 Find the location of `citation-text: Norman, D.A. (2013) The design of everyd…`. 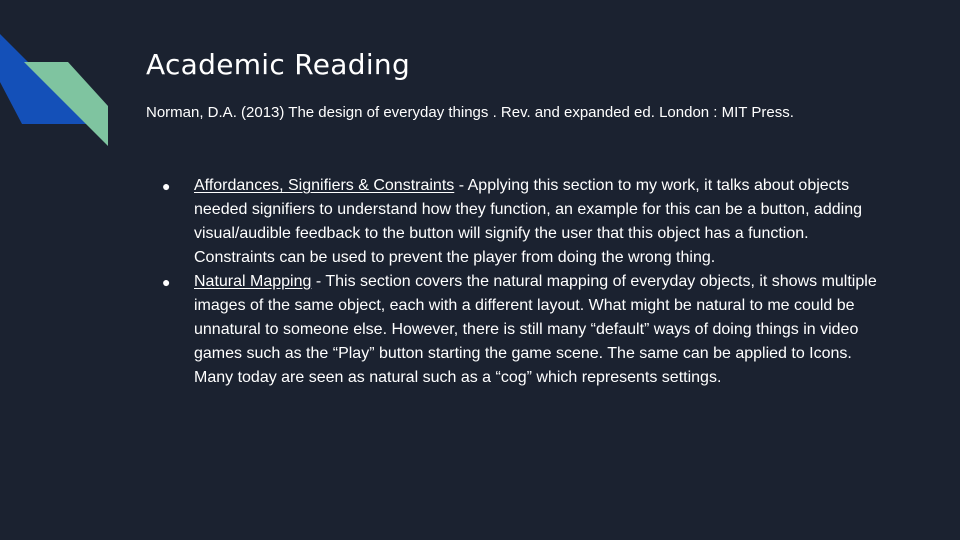

citation-text: Norman, D.A. (2013) The design of everyd… is located at coordinates (470, 112).